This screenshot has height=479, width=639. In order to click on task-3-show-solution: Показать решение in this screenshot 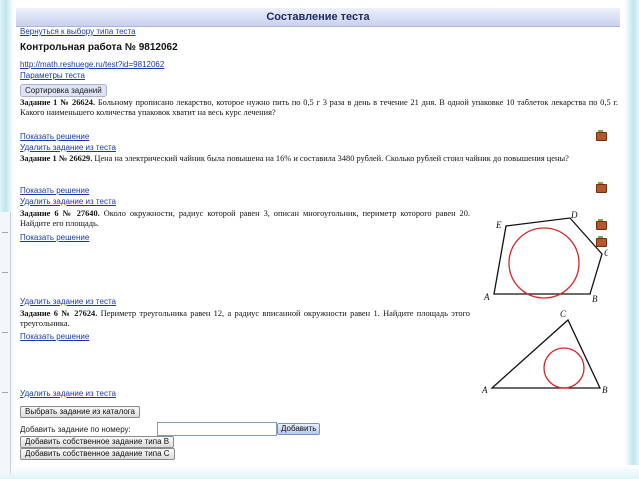, I will do `click(54, 237)`.